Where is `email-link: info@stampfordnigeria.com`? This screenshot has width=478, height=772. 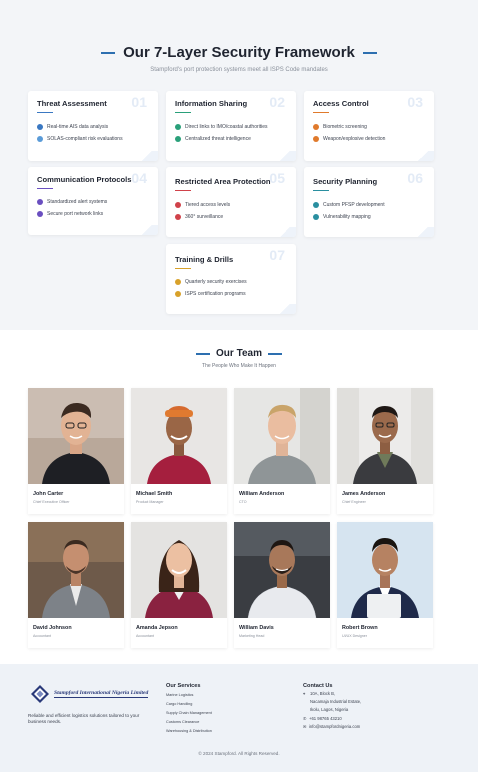
email-link: info@stampfordnigeria.com is located at coordinates (334, 727).